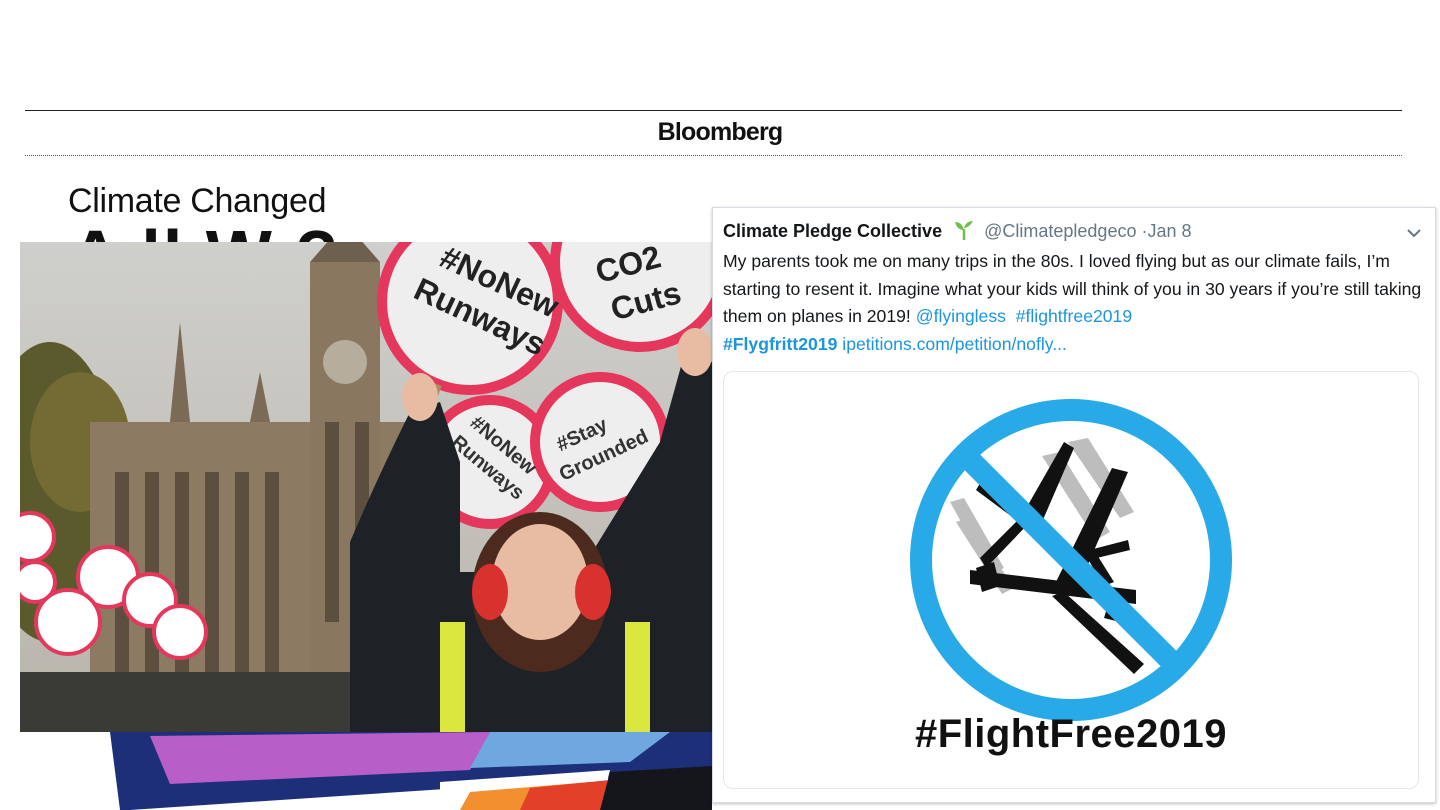 The image size is (1440, 810). I want to click on tweet-date: ·Jan 8, so click(1166, 231).